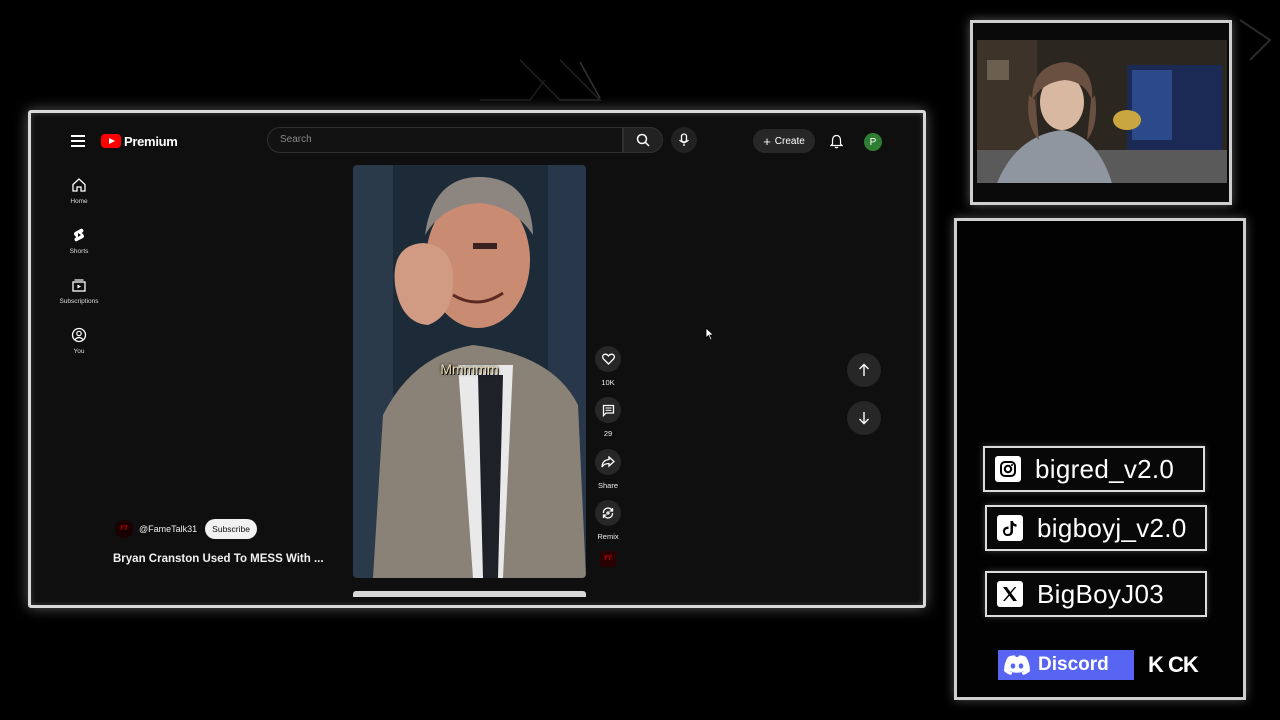 This screenshot has height=720, width=1280. Describe the element at coordinates (1112, 527) in the screenshot. I see `tiktok-handle: bigboyj_v2.0` at that location.